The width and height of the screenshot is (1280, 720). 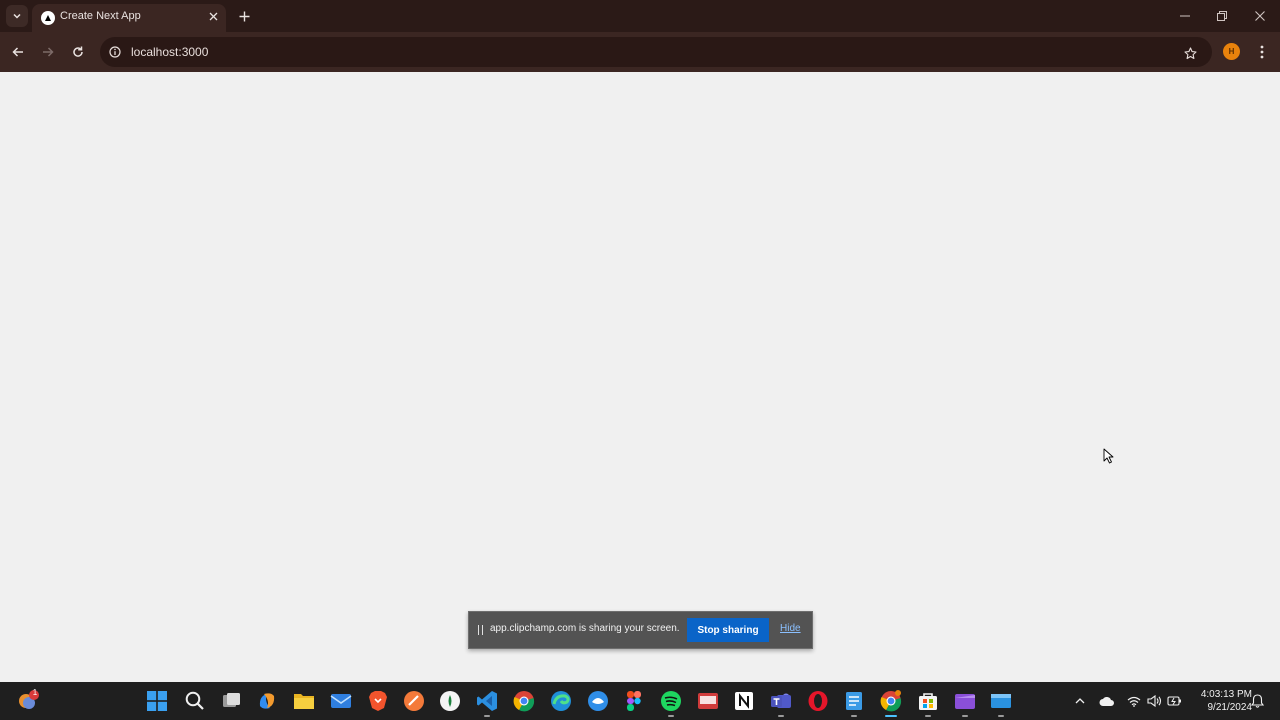 What do you see at coordinates (267, 701) in the screenshot?
I see `copilot-icon` at bounding box center [267, 701].